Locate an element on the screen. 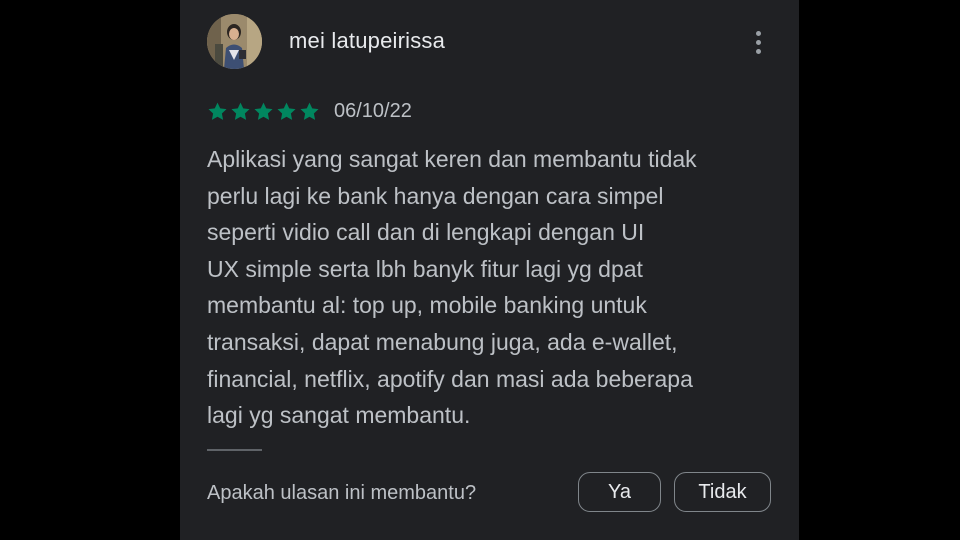  helpful-no-button: Tidak is located at coordinates (722, 492).